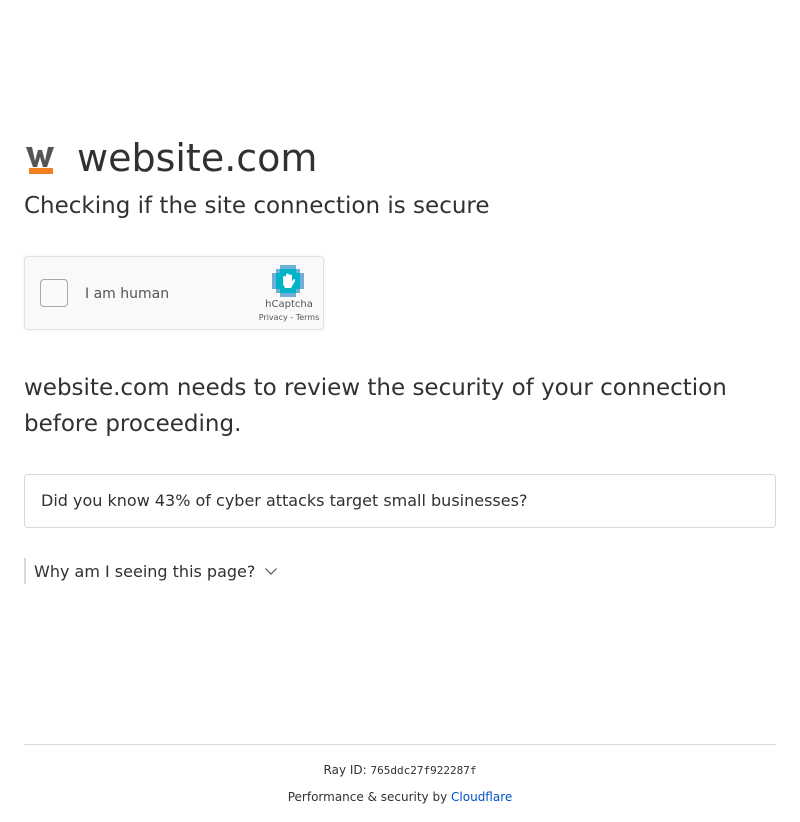  I want to click on captcha-checkbox, so click(54, 293).